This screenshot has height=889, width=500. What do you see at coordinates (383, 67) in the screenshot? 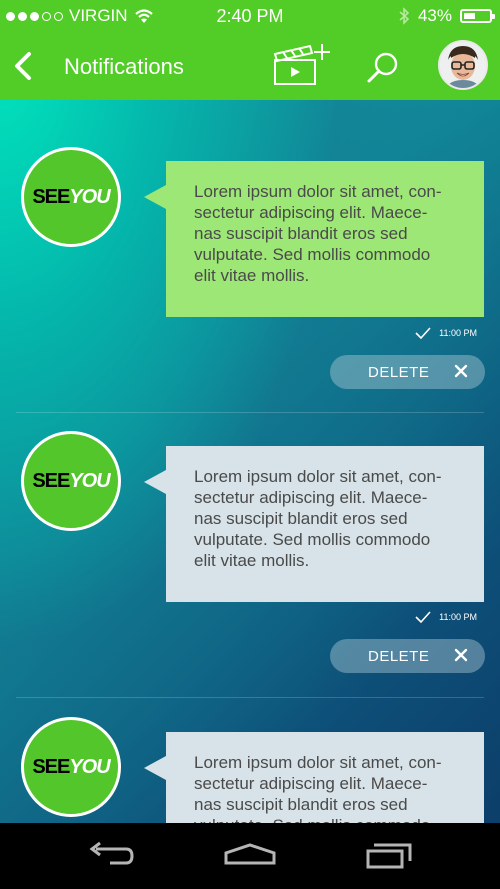
I see `search-icon` at bounding box center [383, 67].